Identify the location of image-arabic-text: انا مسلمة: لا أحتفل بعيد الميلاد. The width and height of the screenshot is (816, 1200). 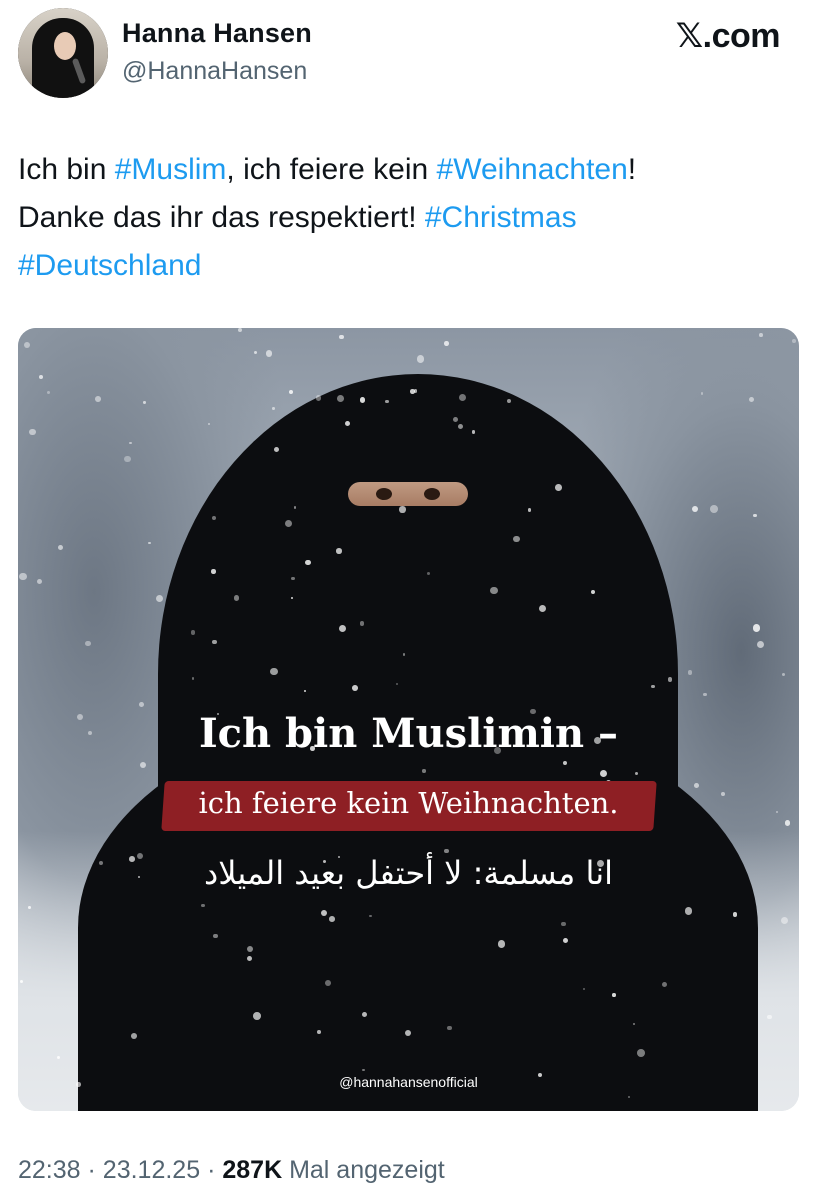
(408, 873).